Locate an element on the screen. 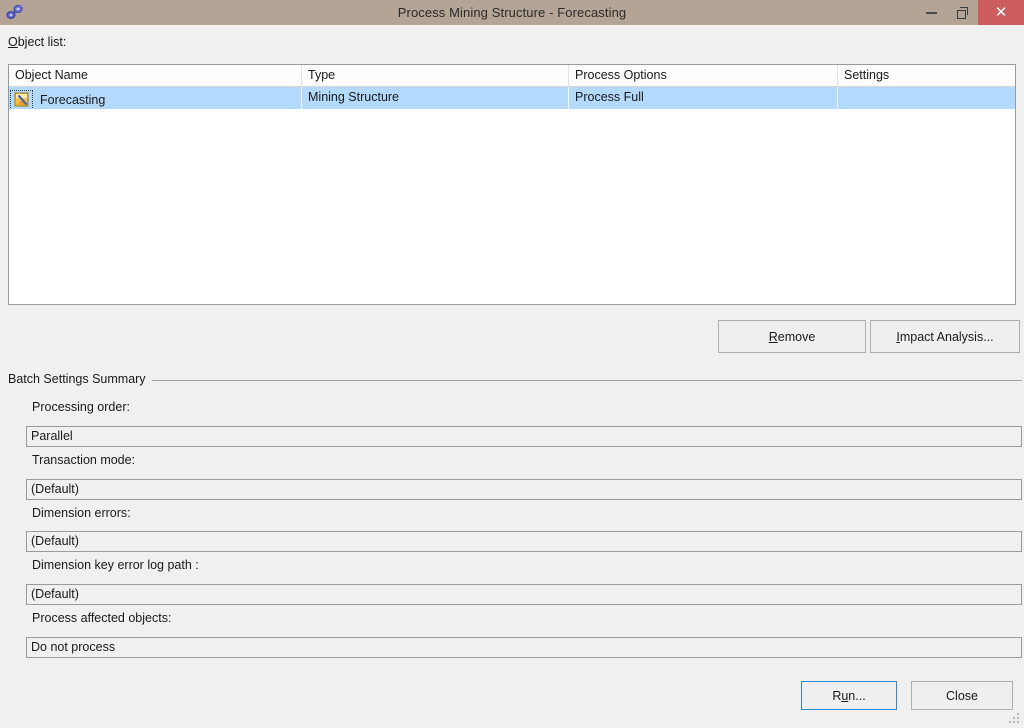  group-box-divider is located at coordinates (515, 380).